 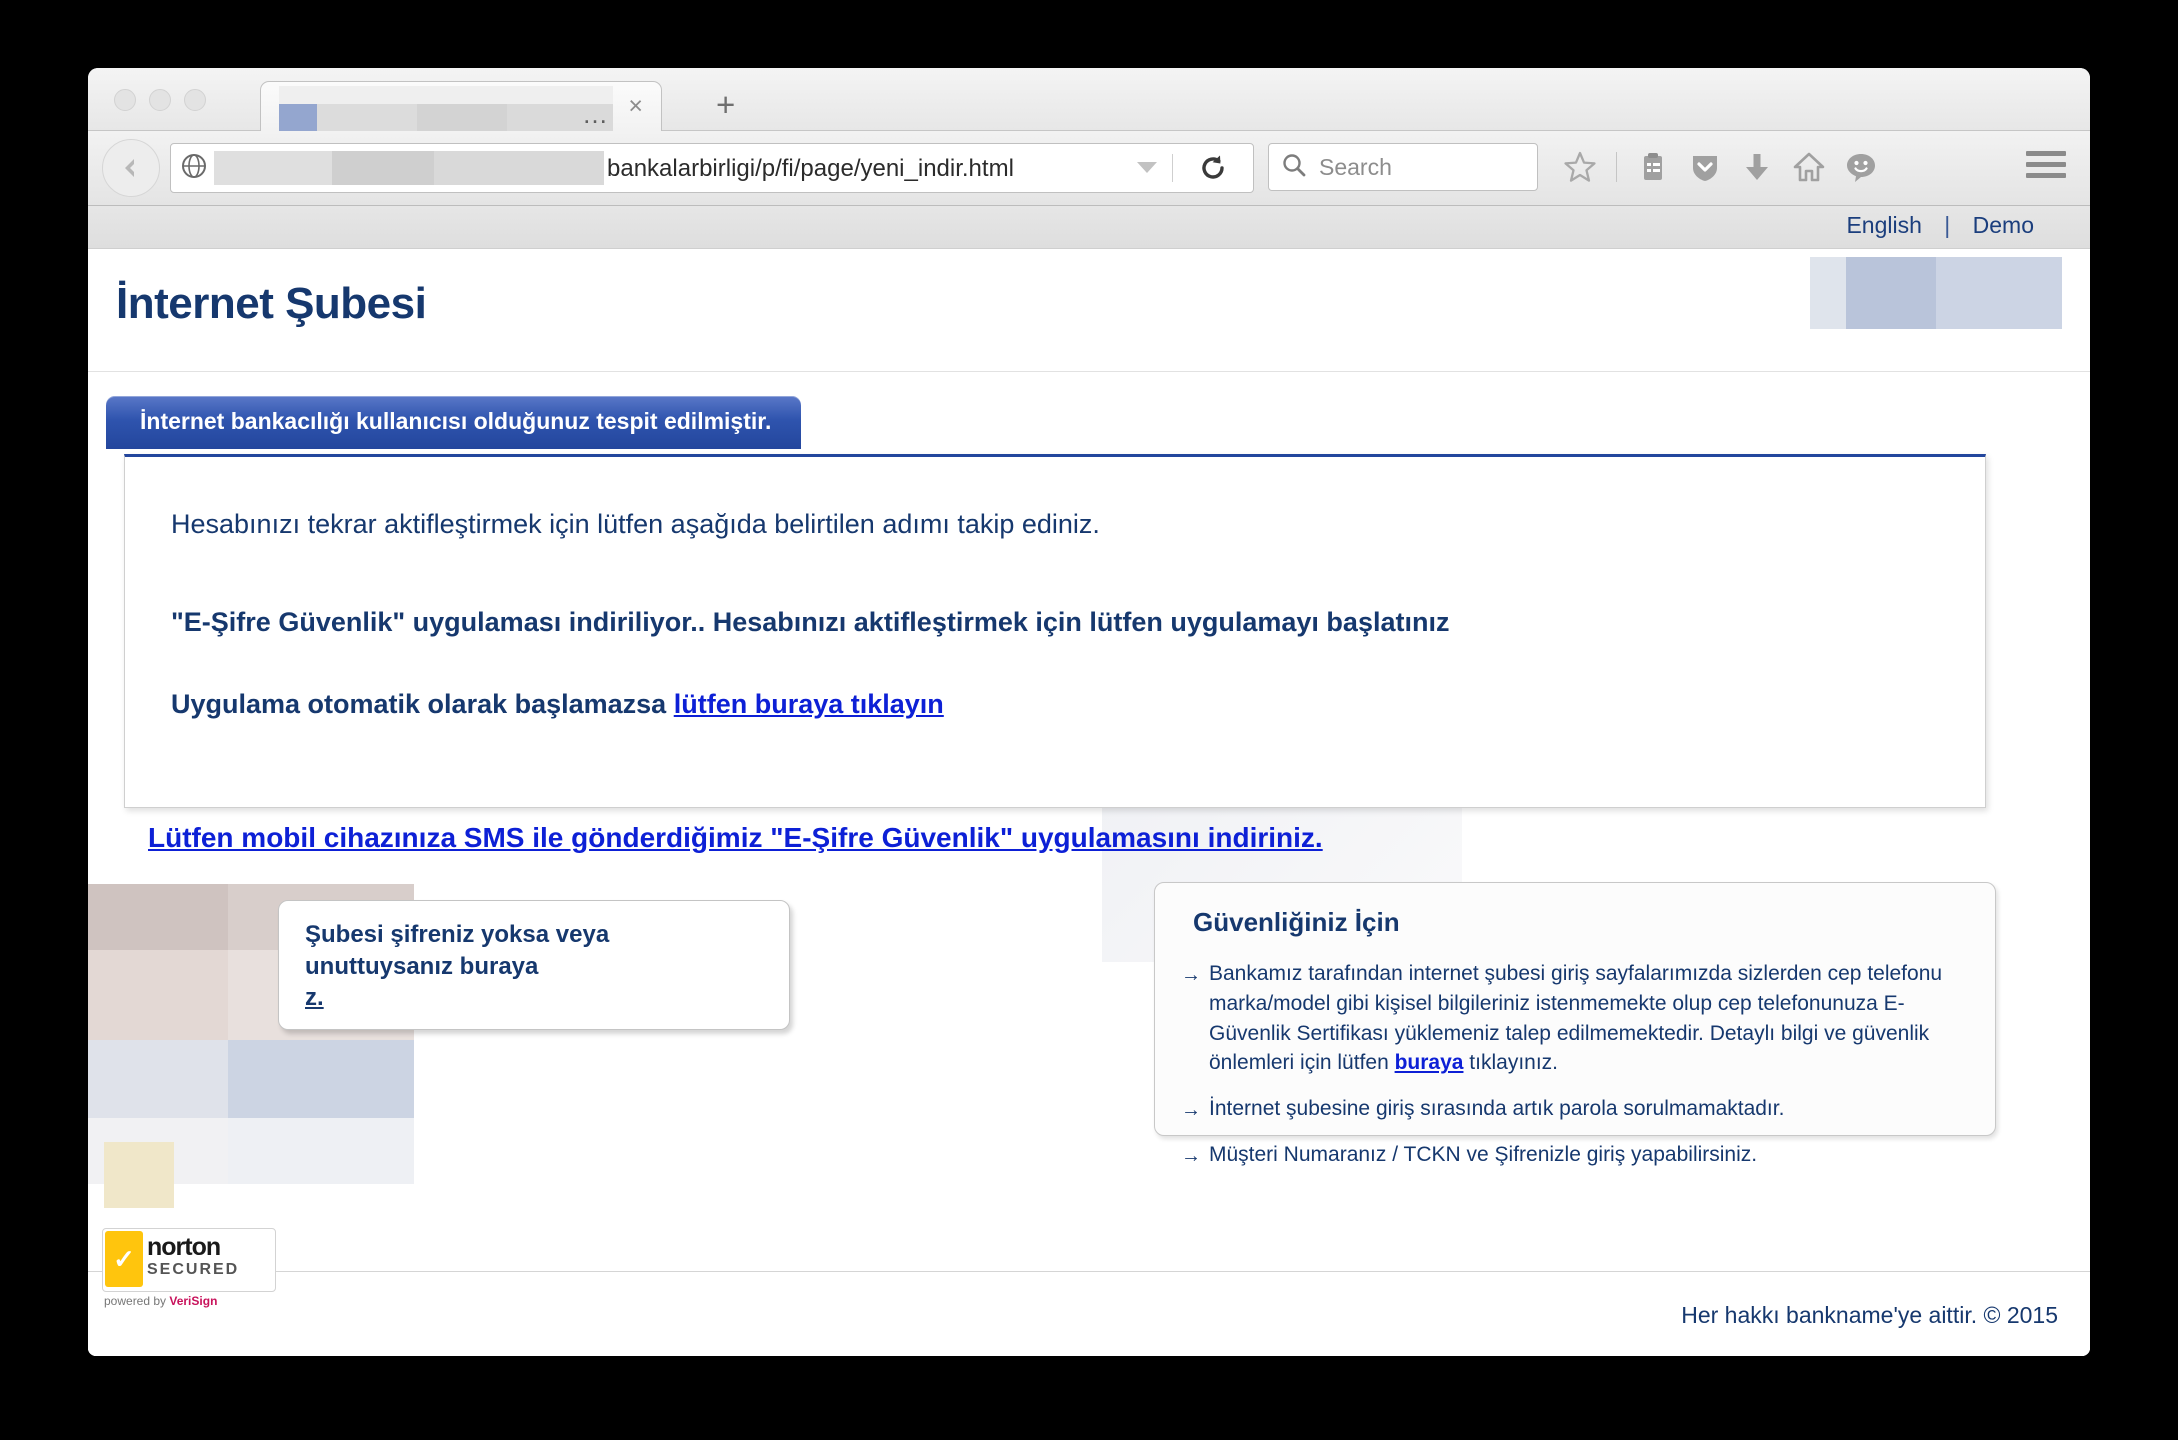 What do you see at coordinates (1089, 310) in the screenshot?
I see `brand-row: İnternet Şubesi` at bounding box center [1089, 310].